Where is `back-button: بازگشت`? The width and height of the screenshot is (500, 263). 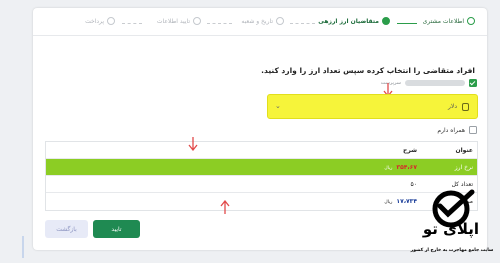
back-button: بازگشت is located at coordinates (66, 229).